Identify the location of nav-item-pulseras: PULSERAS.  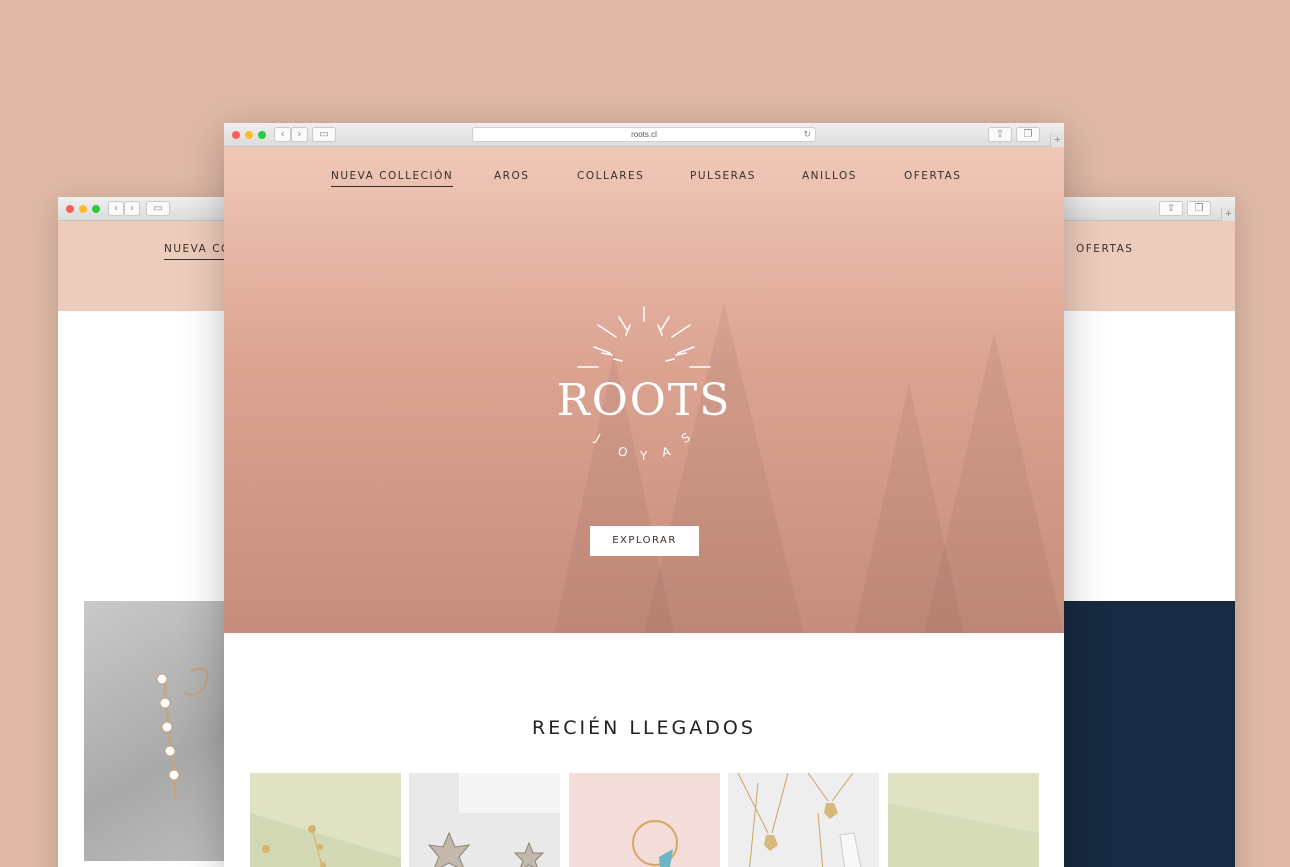
(723, 176).